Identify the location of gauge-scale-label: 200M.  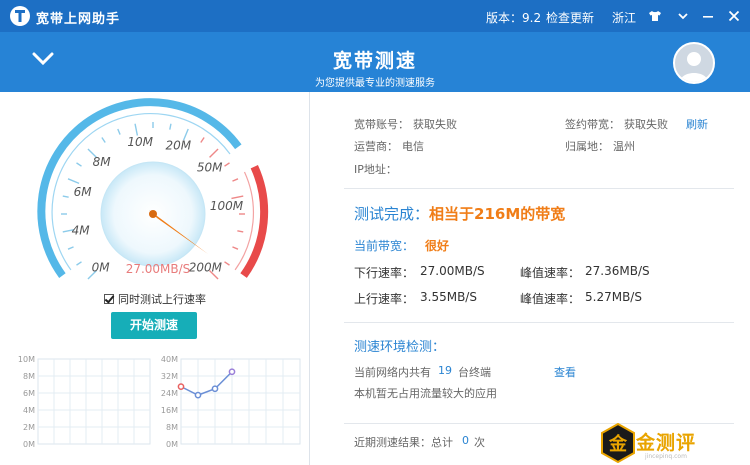
(206, 267).